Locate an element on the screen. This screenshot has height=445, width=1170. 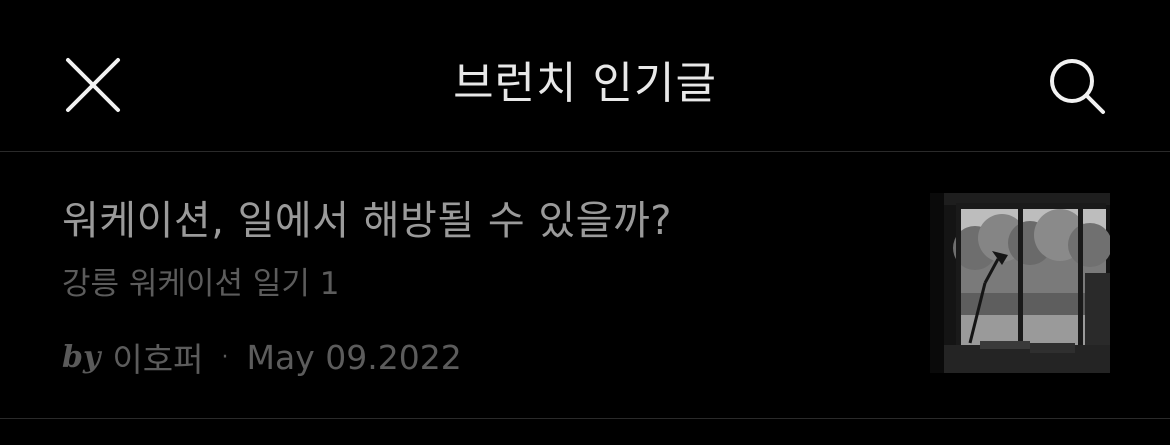
article-byline: by 이호퍼 · May 09.2022 is located at coordinates (262, 357).